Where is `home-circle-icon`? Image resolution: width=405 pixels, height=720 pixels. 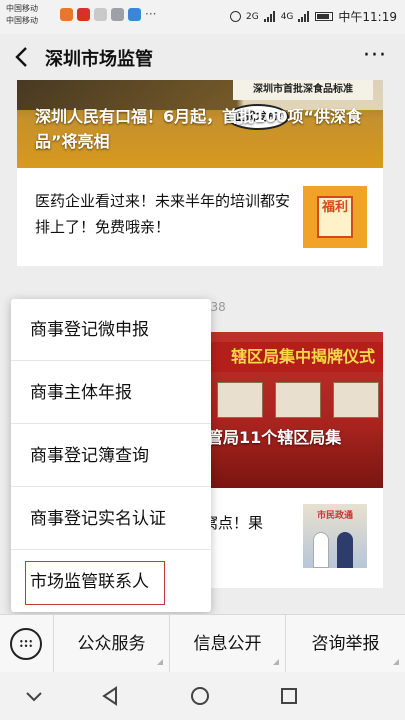
home-circle-icon is located at coordinates (200, 696).